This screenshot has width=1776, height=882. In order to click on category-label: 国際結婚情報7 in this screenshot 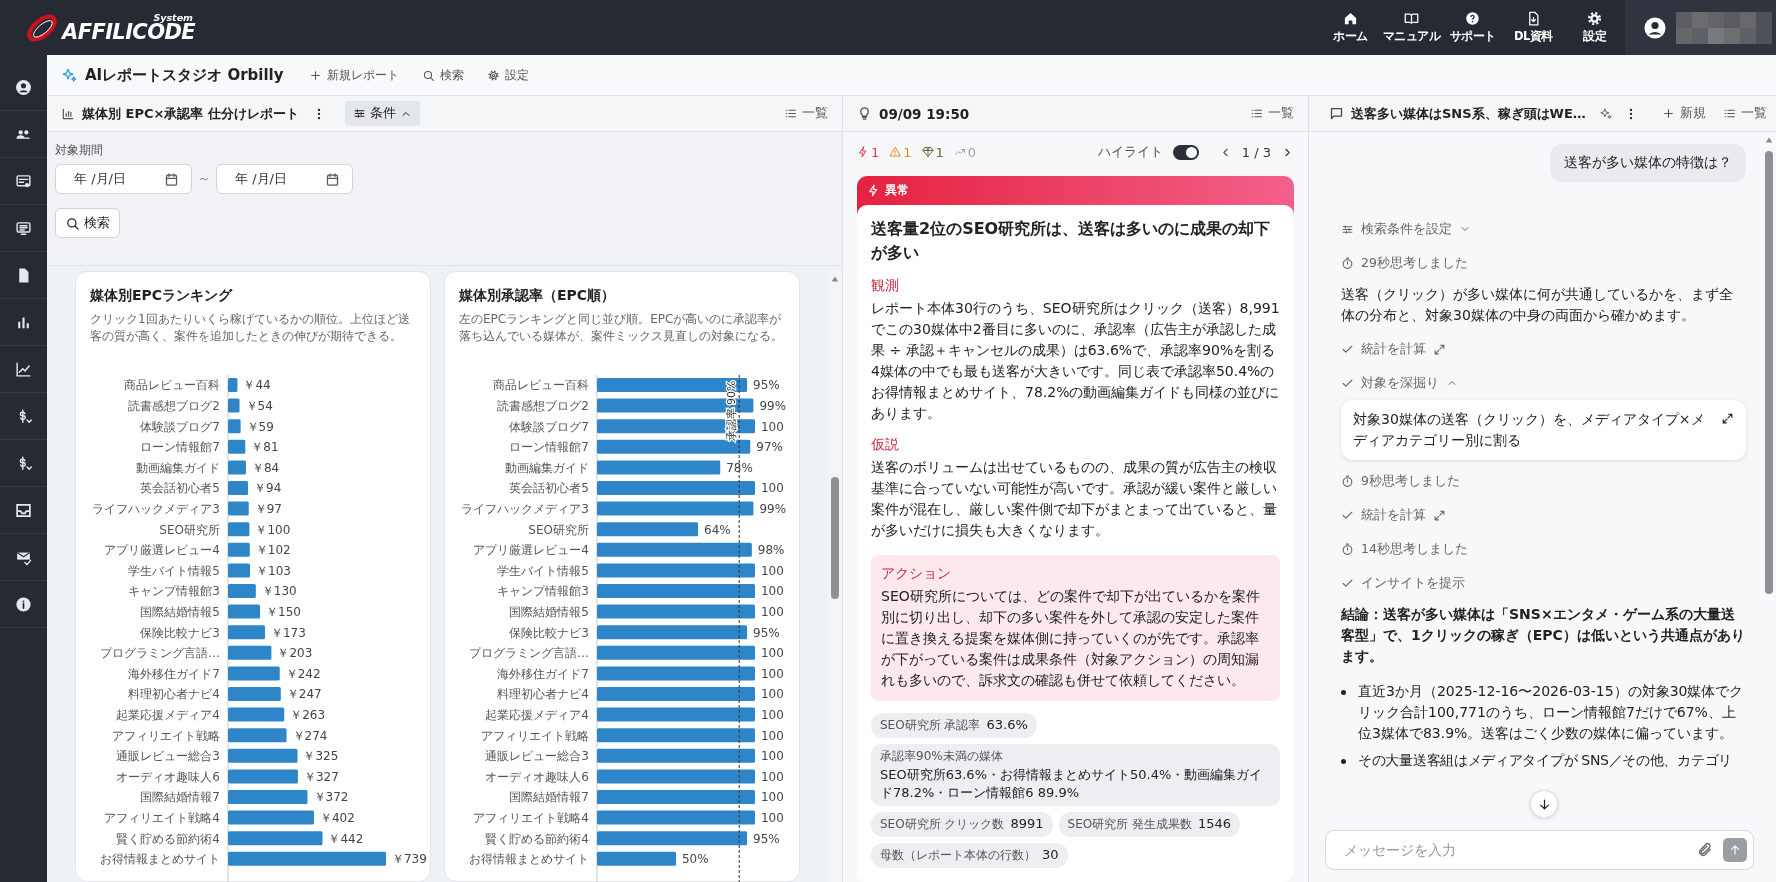, I will do `click(549, 797)`.